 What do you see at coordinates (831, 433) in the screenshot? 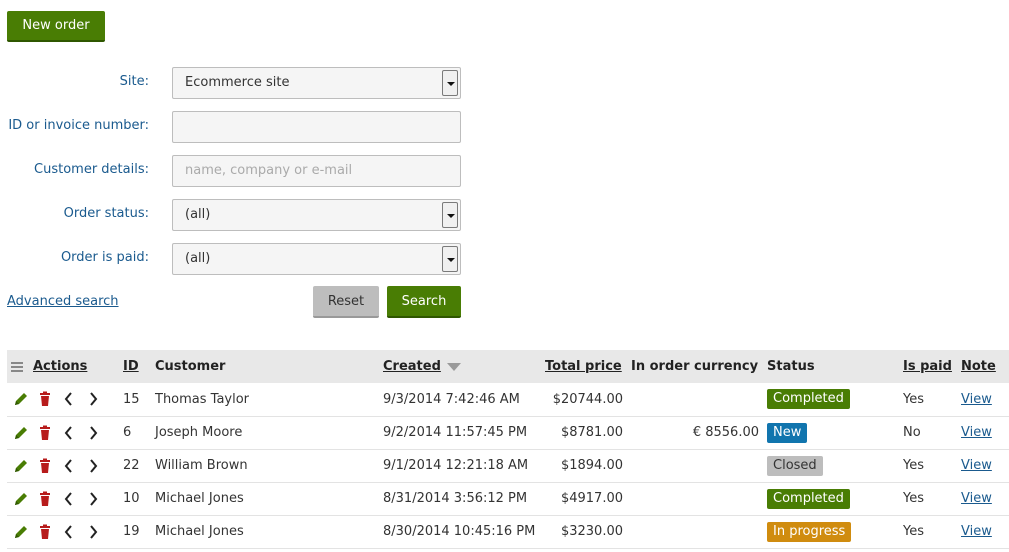
I see `row-status: New` at bounding box center [831, 433].